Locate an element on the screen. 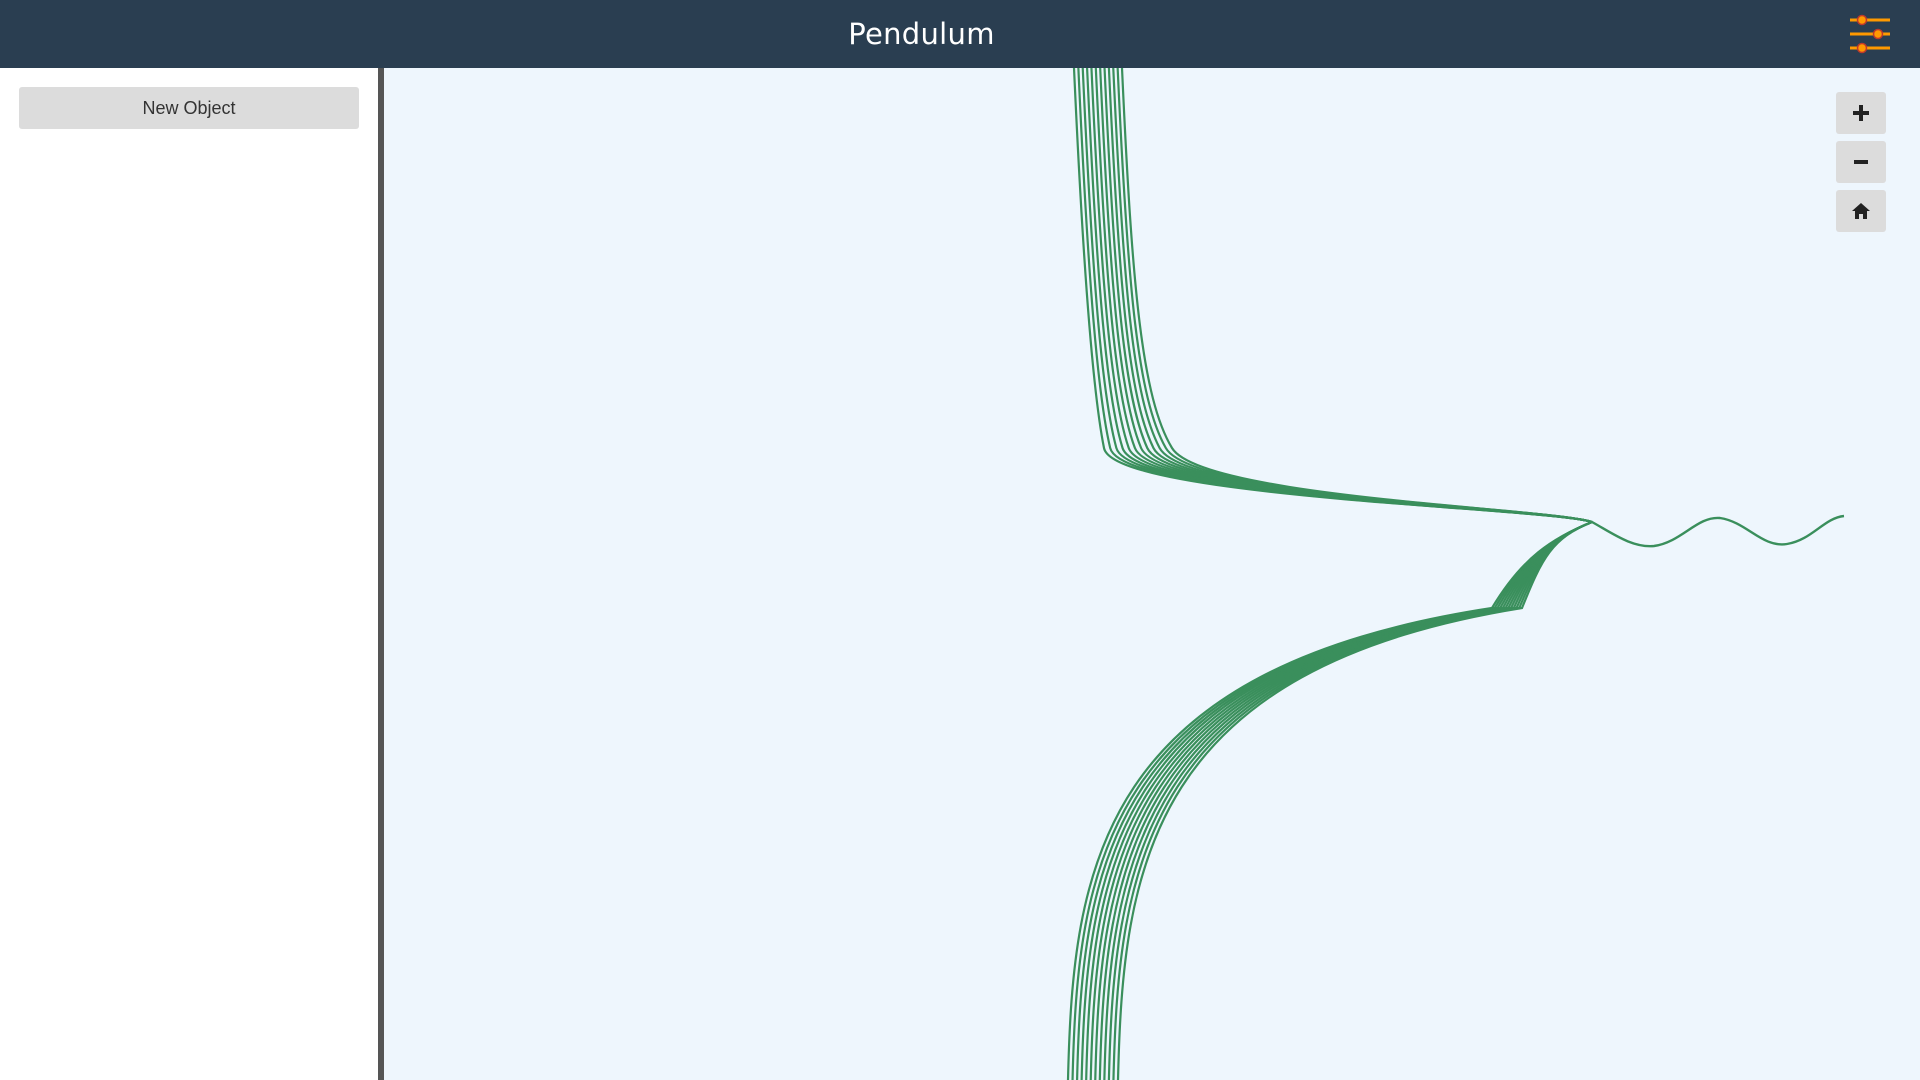 This screenshot has width=1920, height=1080. trace-tail is located at coordinates (1718, 531).